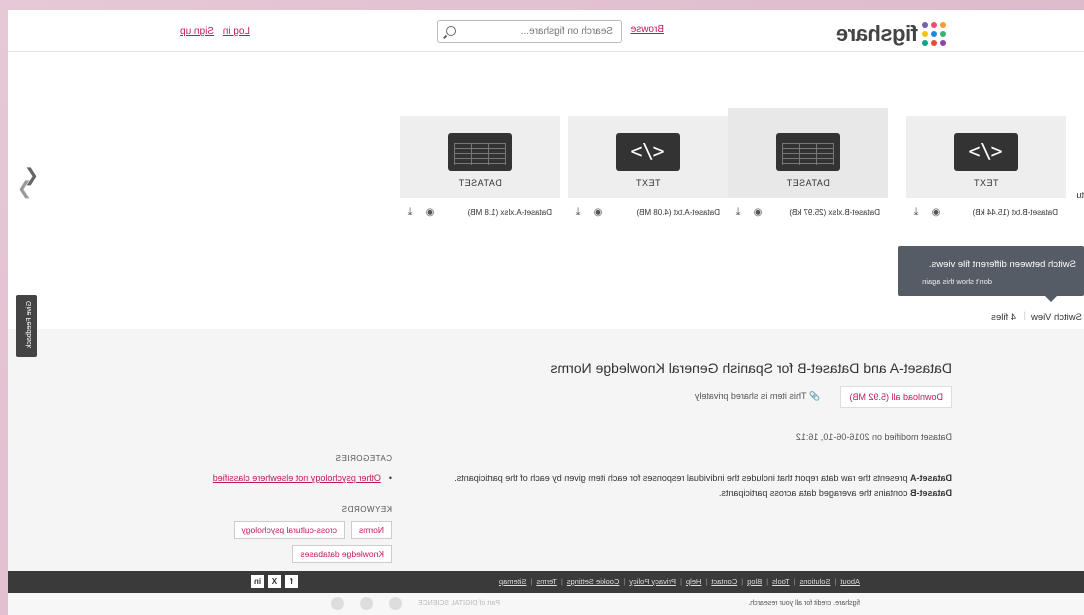  I want to click on search-box, so click(529, 31).